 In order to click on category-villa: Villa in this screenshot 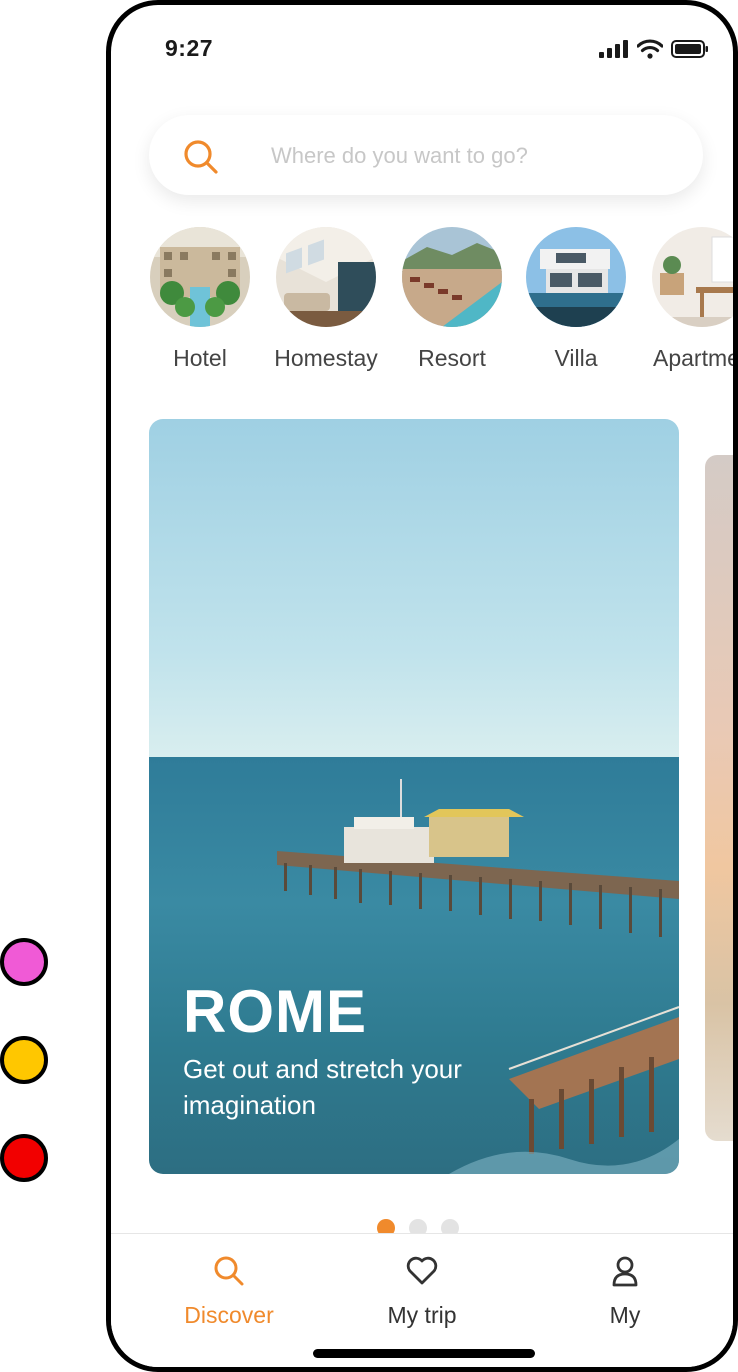, I will do `click(576, 299)`.